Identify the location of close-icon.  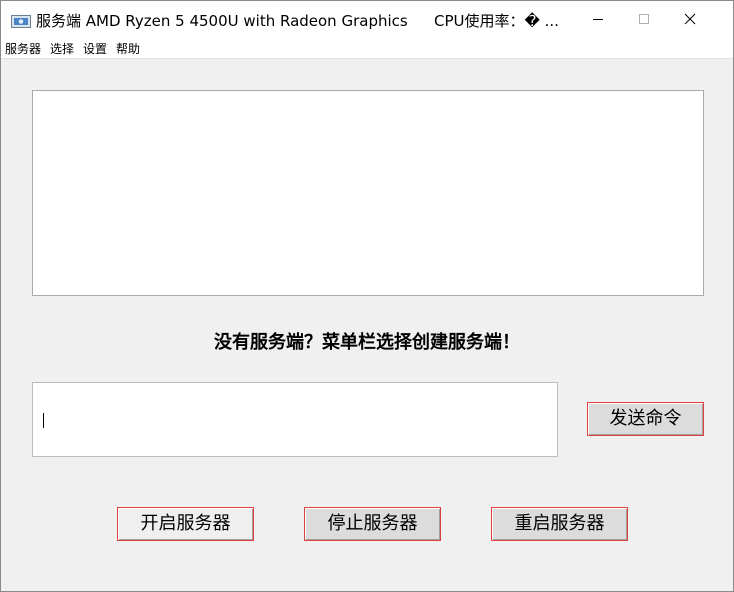
(690, 19).